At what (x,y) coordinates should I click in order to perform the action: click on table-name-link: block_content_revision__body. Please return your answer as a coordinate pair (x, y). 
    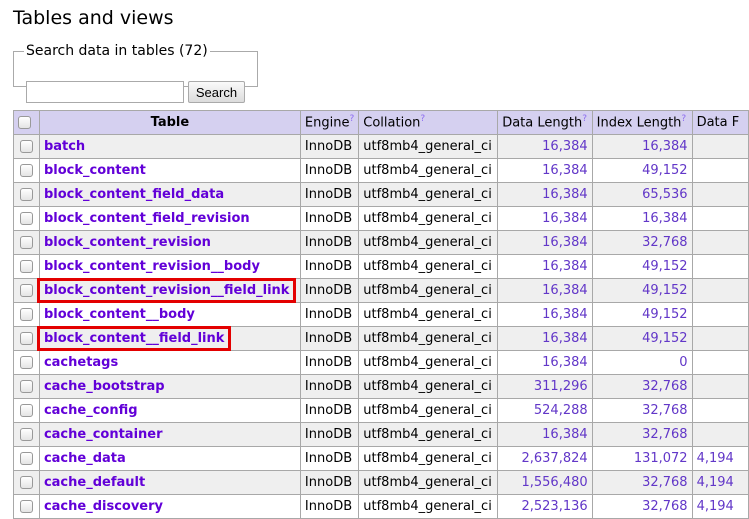
    Looking at the image, I should click on (152, 266).